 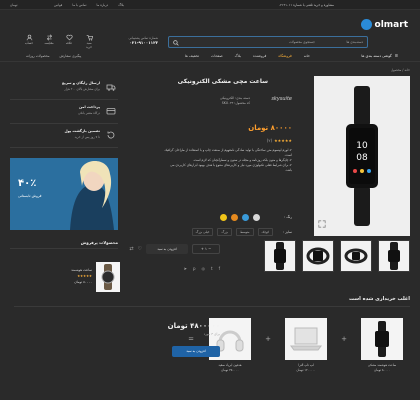 I want to click on instagram-icon: ◎, so click(x=204, y=268).